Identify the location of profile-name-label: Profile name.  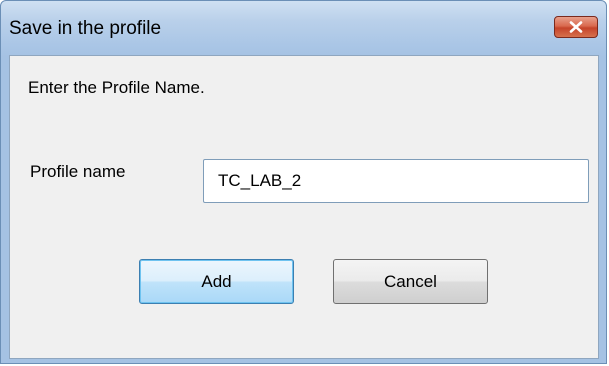
(78, 171).